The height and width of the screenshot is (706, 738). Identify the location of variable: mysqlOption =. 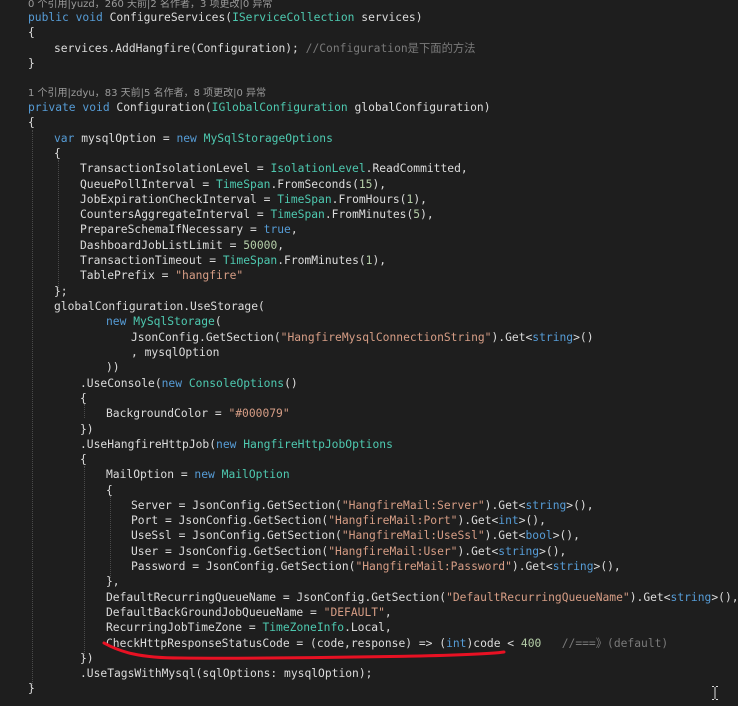
(129, 138).